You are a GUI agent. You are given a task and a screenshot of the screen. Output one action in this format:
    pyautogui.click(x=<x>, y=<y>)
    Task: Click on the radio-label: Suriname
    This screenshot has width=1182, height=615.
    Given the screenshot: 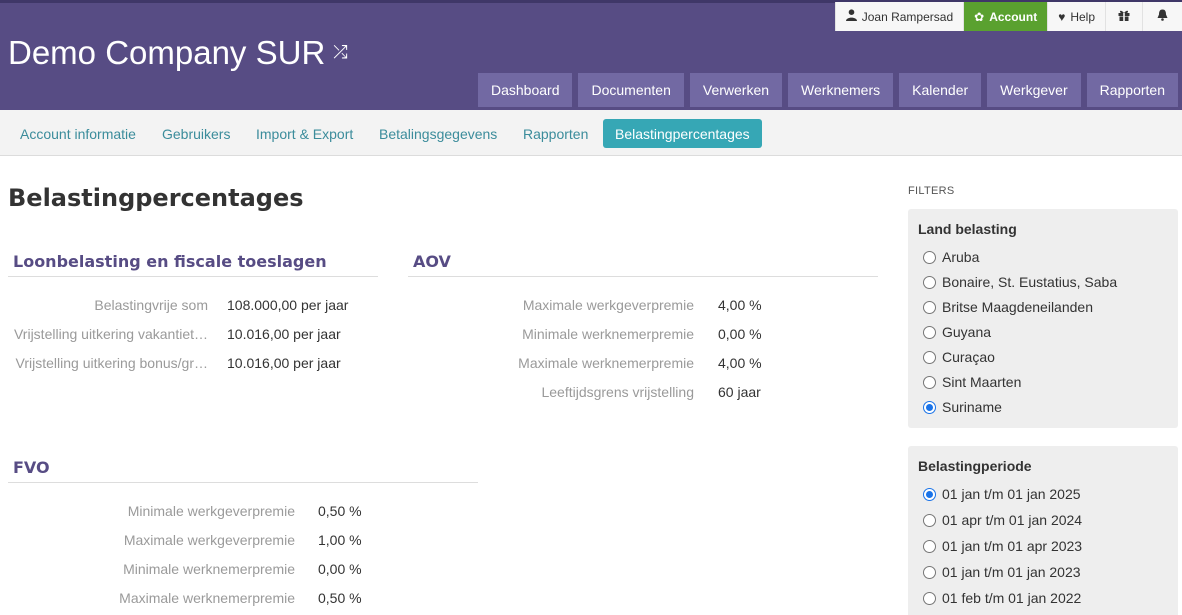 What is the action you would take?
    pyautogui.click(x=972, y=407)
    